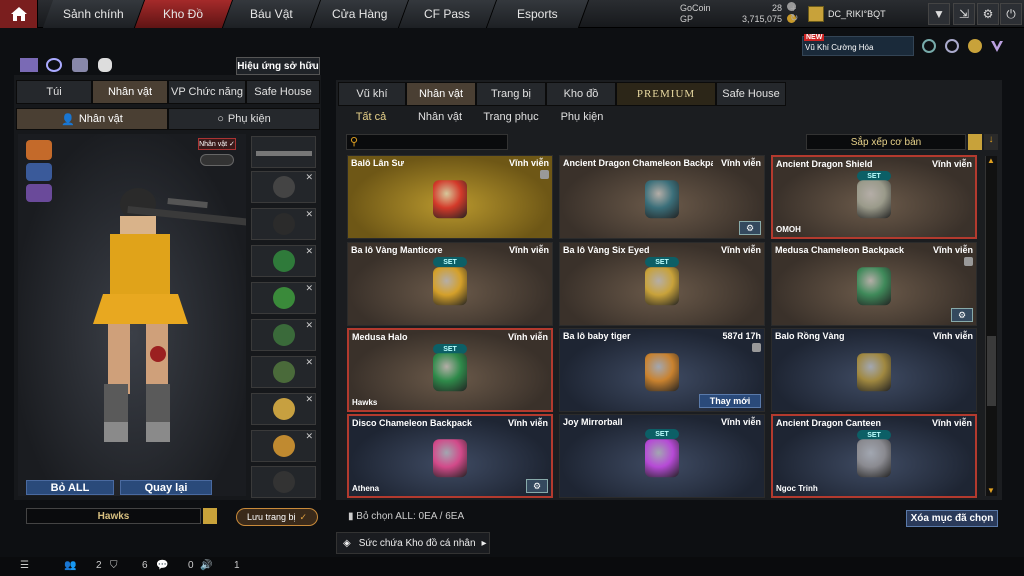 This screenshot has height=576, width=1024. Describe the element at coordinates (794, 18) in the screenshot. I see `refresh-icon: ↻` at that location.